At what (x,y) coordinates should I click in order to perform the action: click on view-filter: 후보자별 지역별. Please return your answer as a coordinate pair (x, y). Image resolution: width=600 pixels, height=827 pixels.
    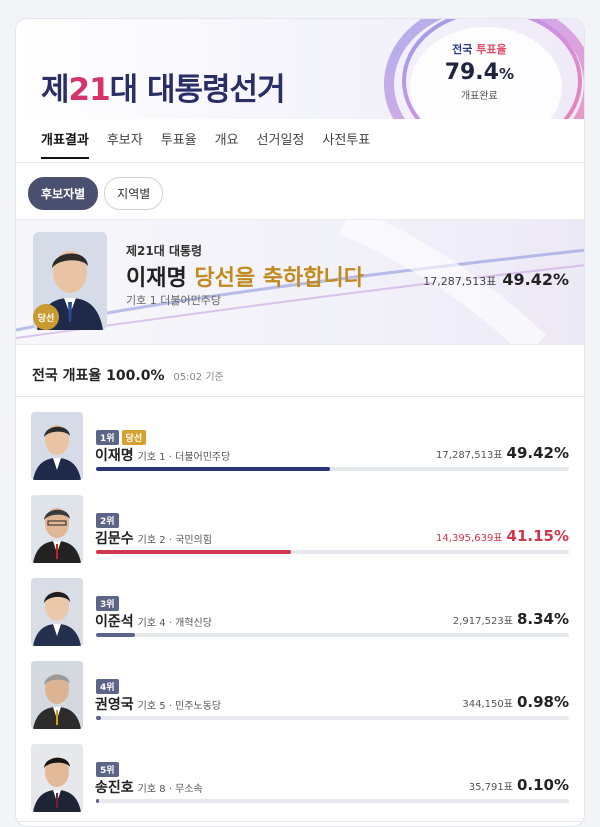
    Looking at the image, I should click on (96, 193).